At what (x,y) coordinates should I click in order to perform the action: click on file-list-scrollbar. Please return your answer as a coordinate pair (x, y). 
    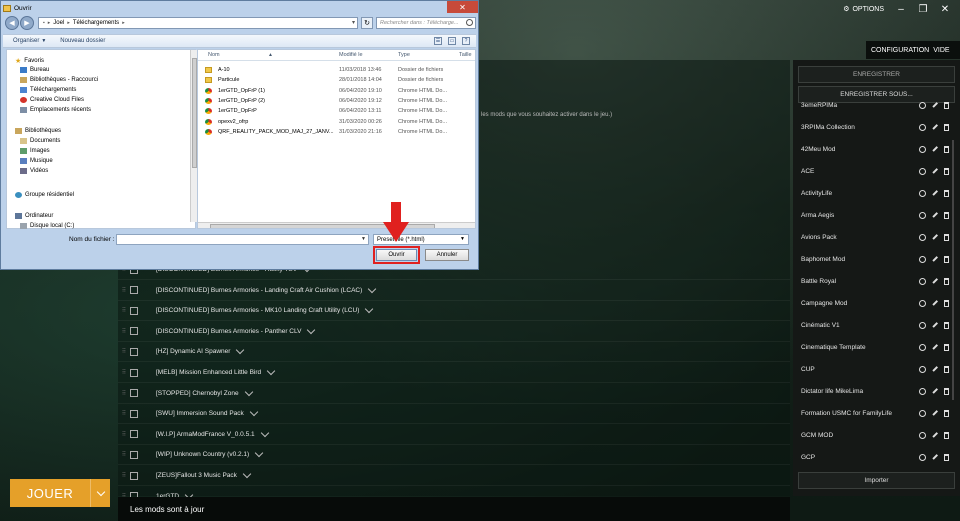
    Looking at the image, I should click on (336, 225).